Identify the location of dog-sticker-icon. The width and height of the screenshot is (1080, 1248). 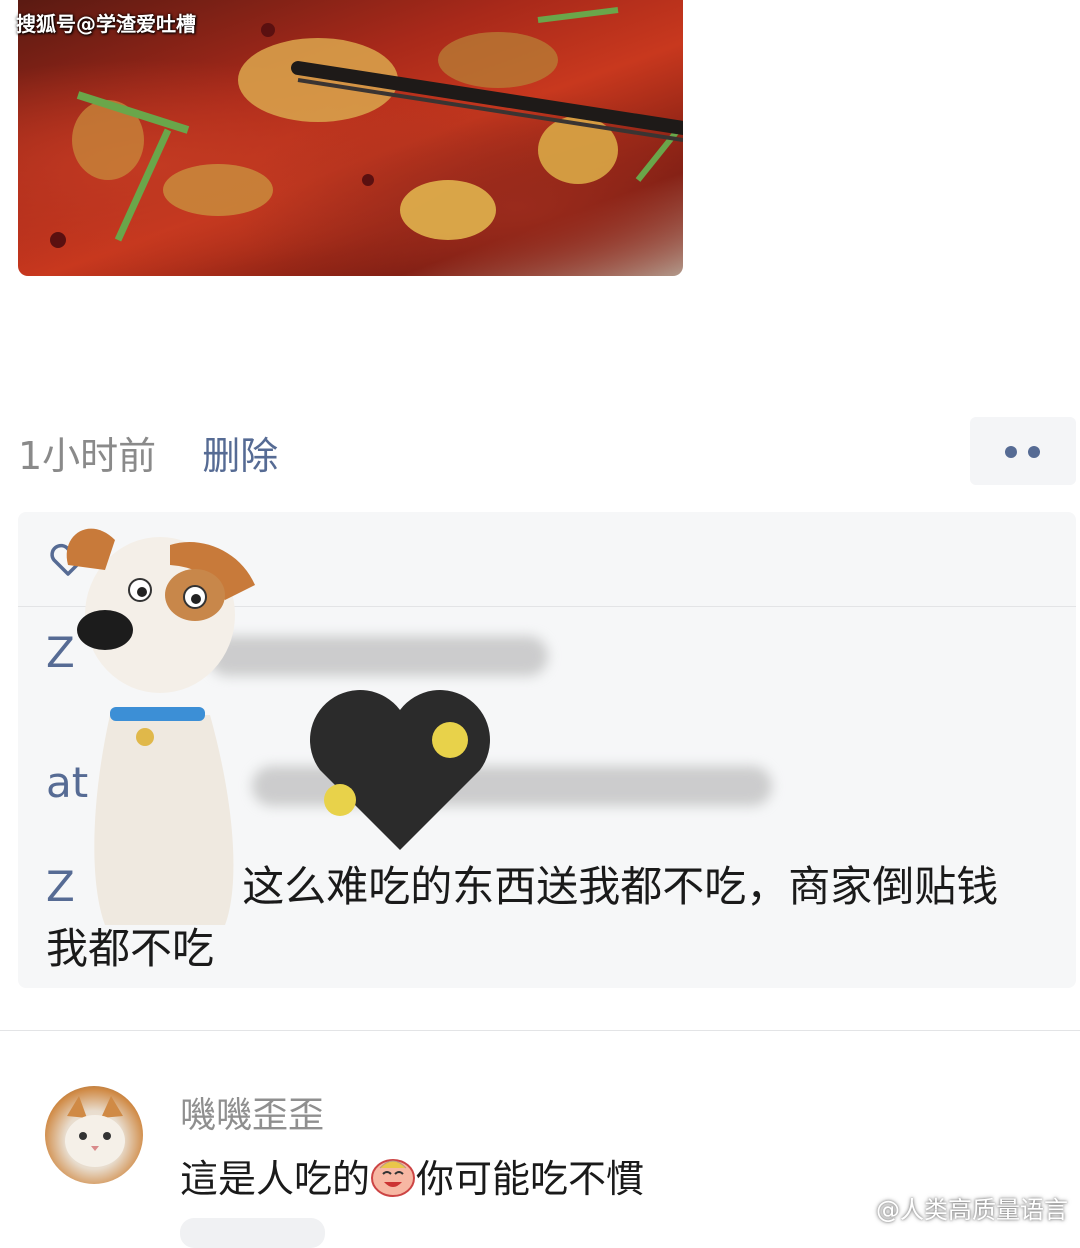
(160, 726).